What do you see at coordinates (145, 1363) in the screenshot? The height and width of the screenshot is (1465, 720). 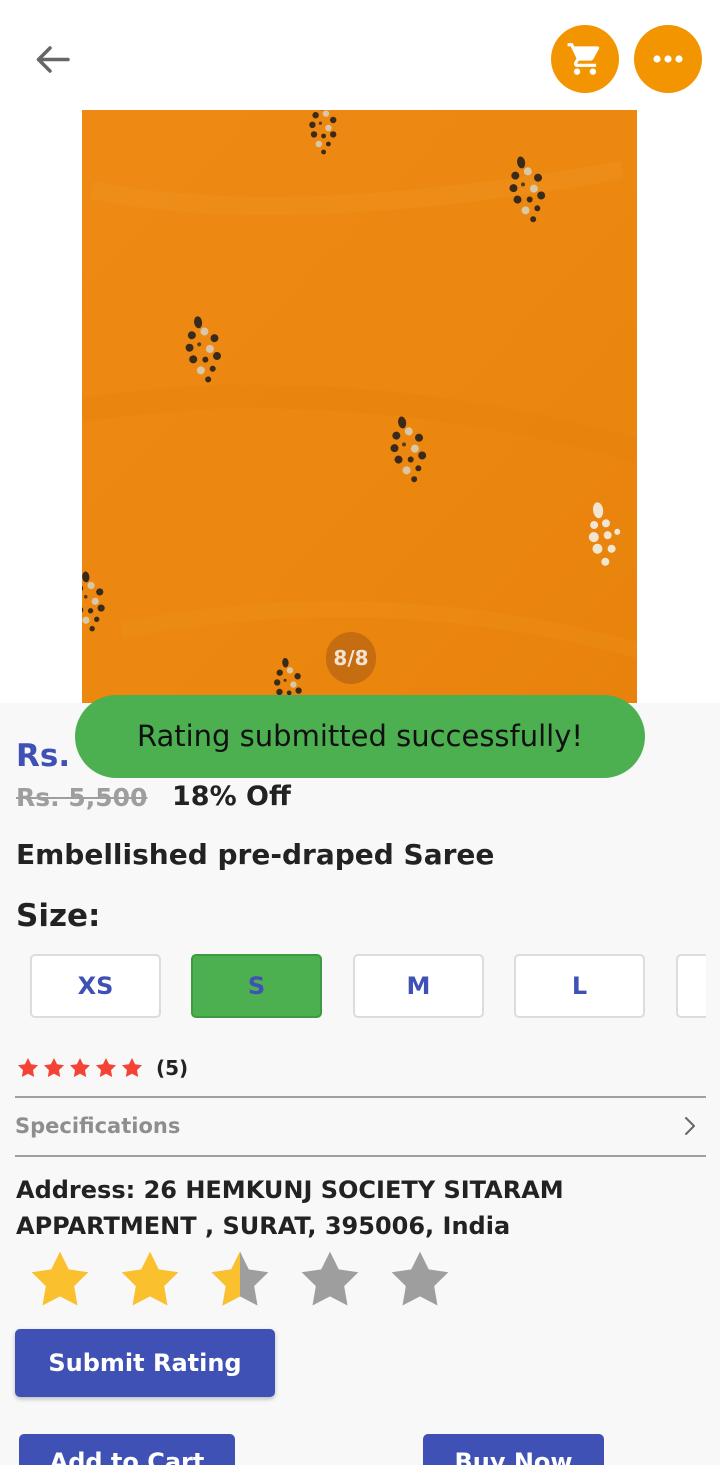 I see `submit-rating-button: Submit Rating` at bounding box center [145, 1363].